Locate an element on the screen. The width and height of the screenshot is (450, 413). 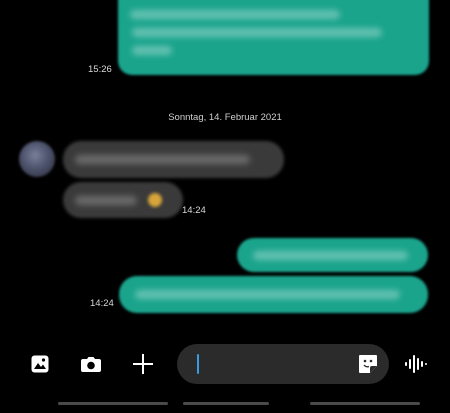
camera-icon is located at coordinates (91, 364).